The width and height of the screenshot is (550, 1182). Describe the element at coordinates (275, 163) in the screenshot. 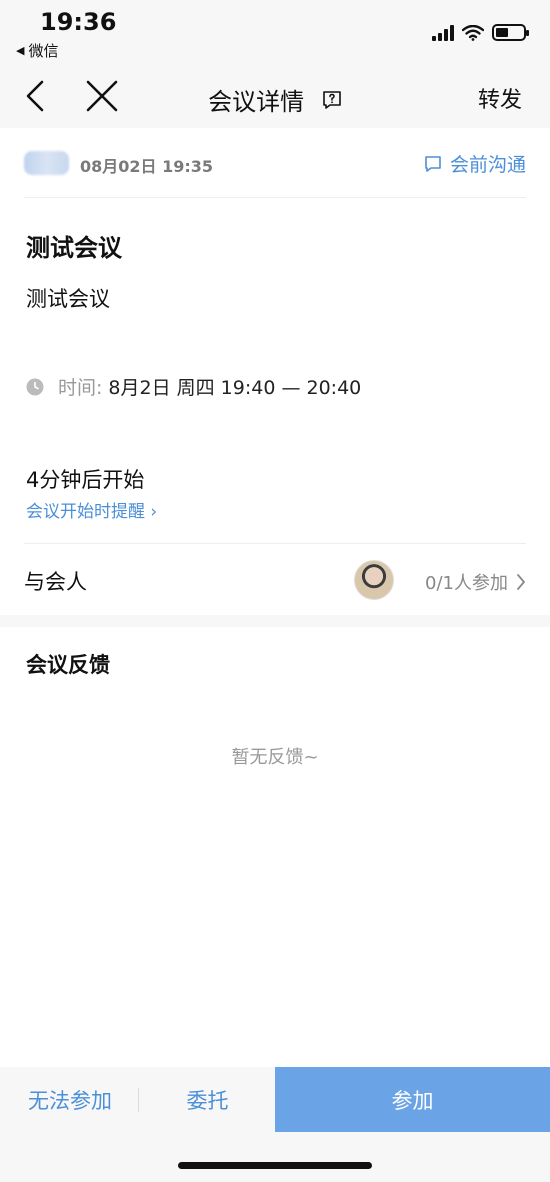

I see `host-row: 08月02日 19:35 会前沟通` at that location.